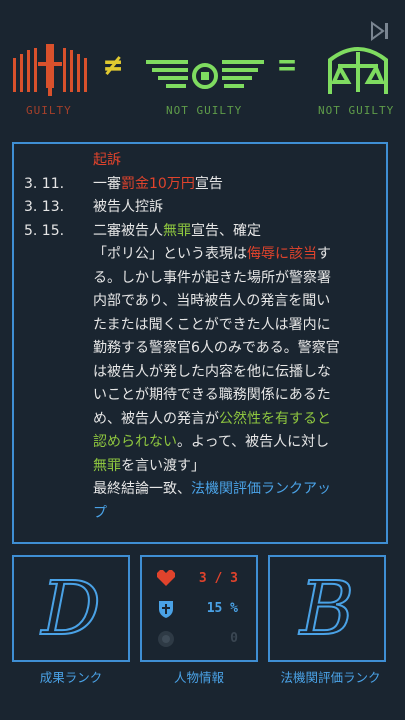  What do you see at coordinates (113, 65) in the screenshot?
I see `not-equal-symbol: ≠` at bounding box center [113, 65].